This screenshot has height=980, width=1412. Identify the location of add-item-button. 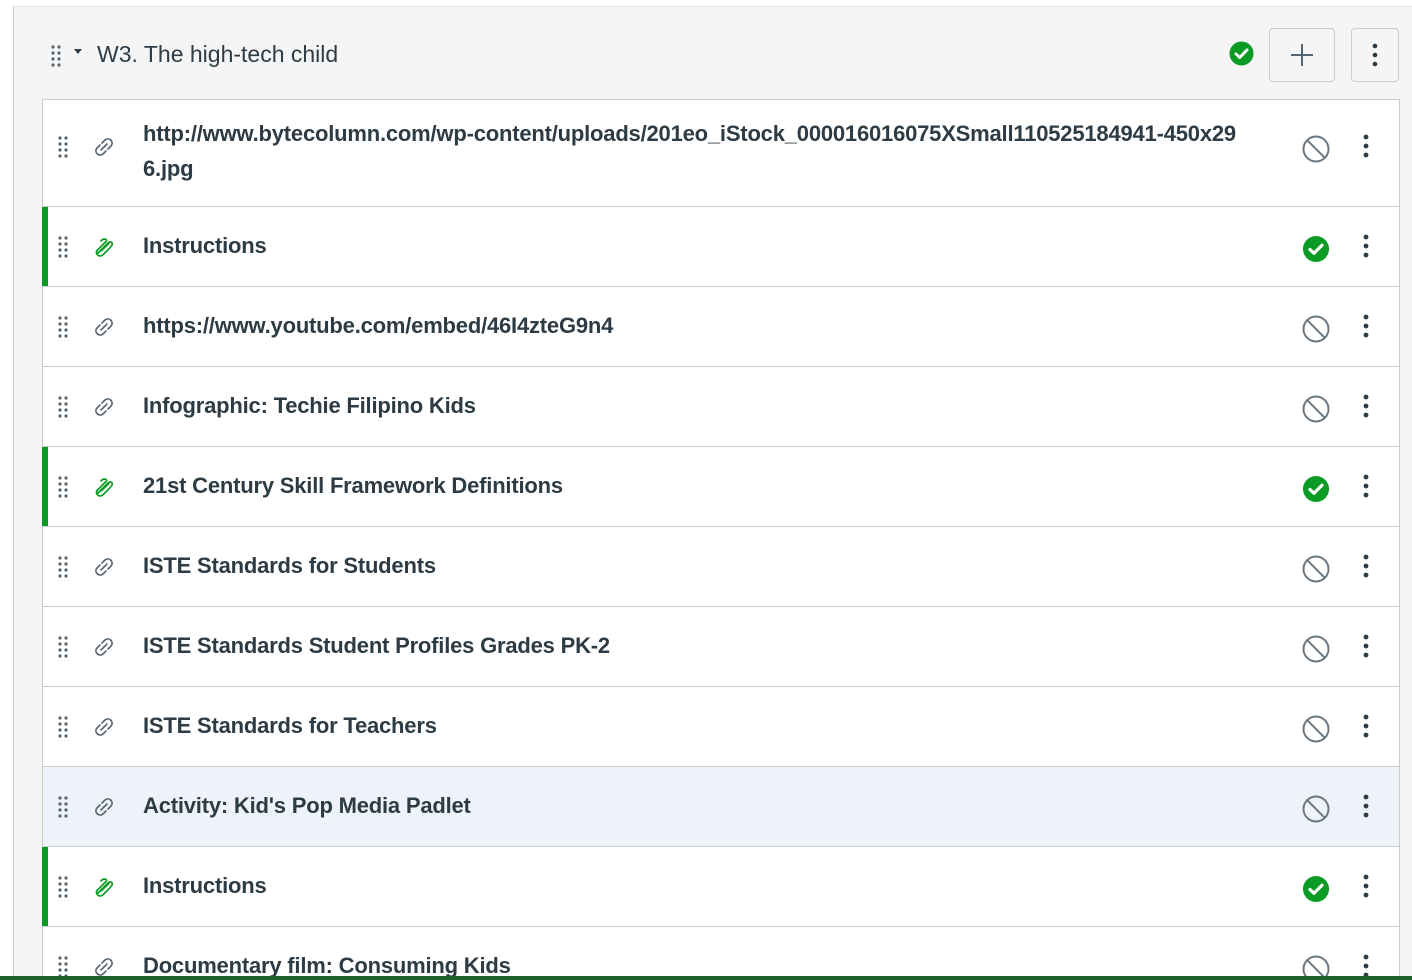
(1302, 55).